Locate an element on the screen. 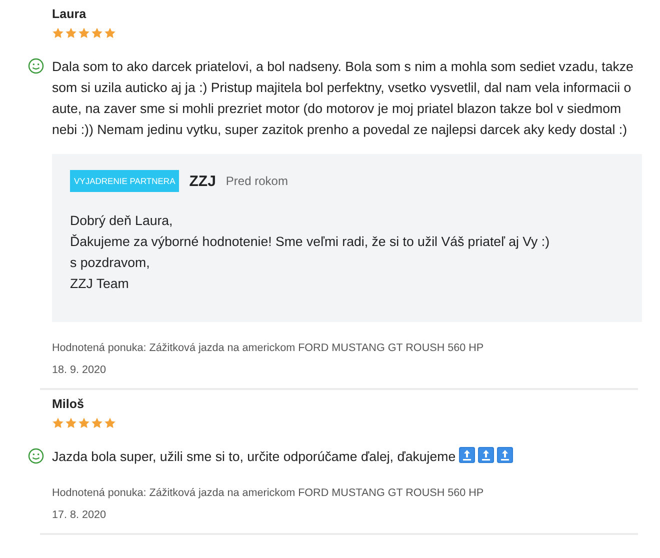 Image resolution: width=660 pixels, height=558 pixels. reply-line: ZZJ Team is located at coordinates (100, 284).